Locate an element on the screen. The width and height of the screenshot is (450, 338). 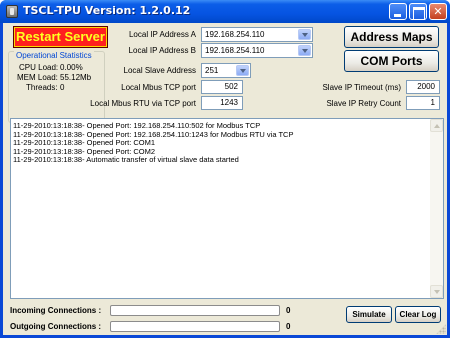
scroll-down-icon is located at coordinates (436, 291).